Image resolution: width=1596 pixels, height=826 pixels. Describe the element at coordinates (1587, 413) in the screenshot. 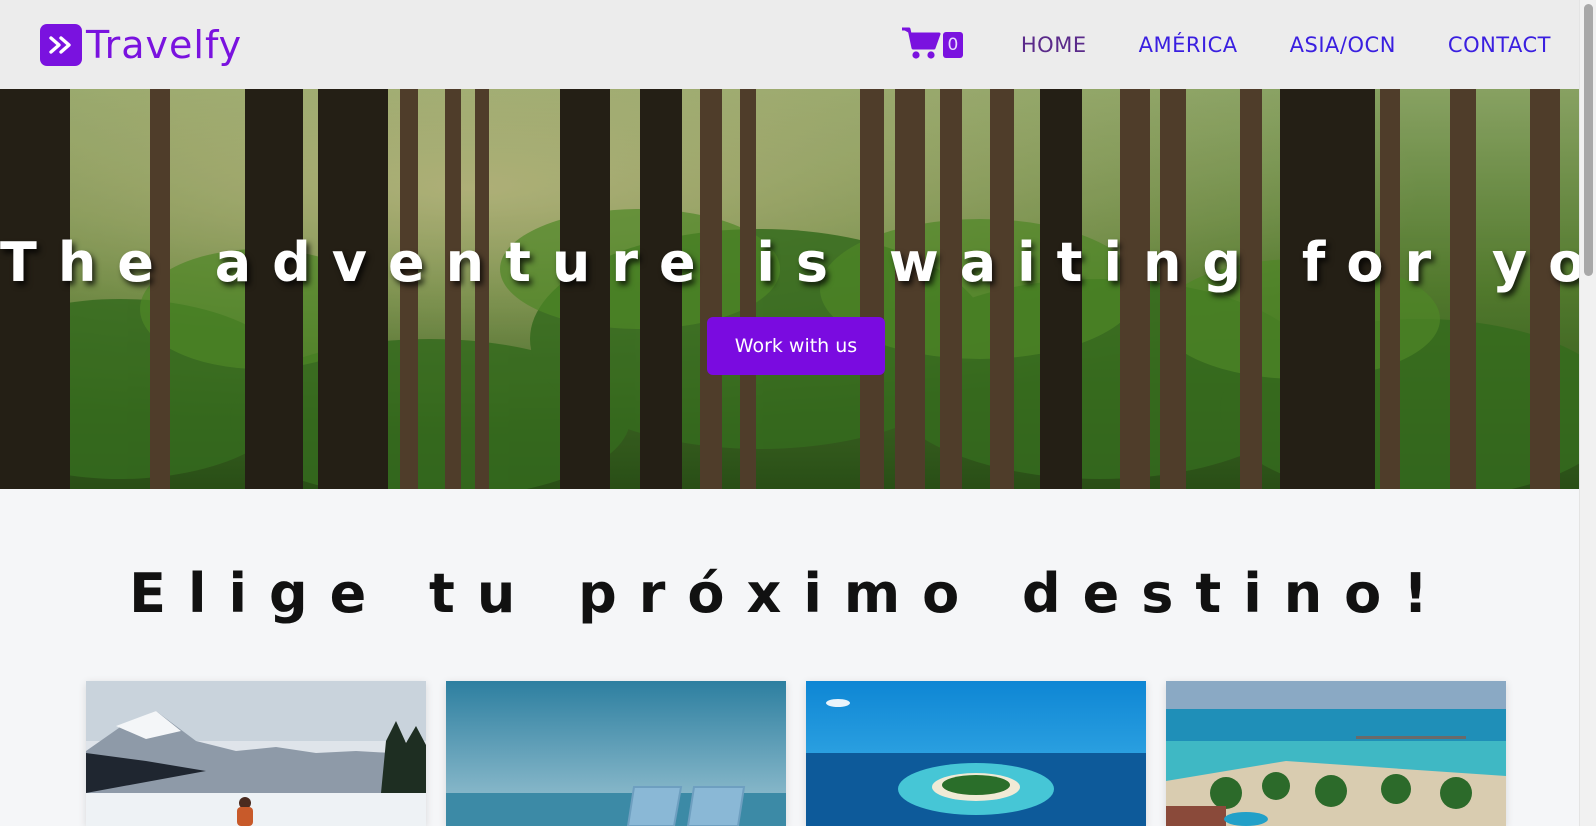

I see `page-scrollbar` at that location.